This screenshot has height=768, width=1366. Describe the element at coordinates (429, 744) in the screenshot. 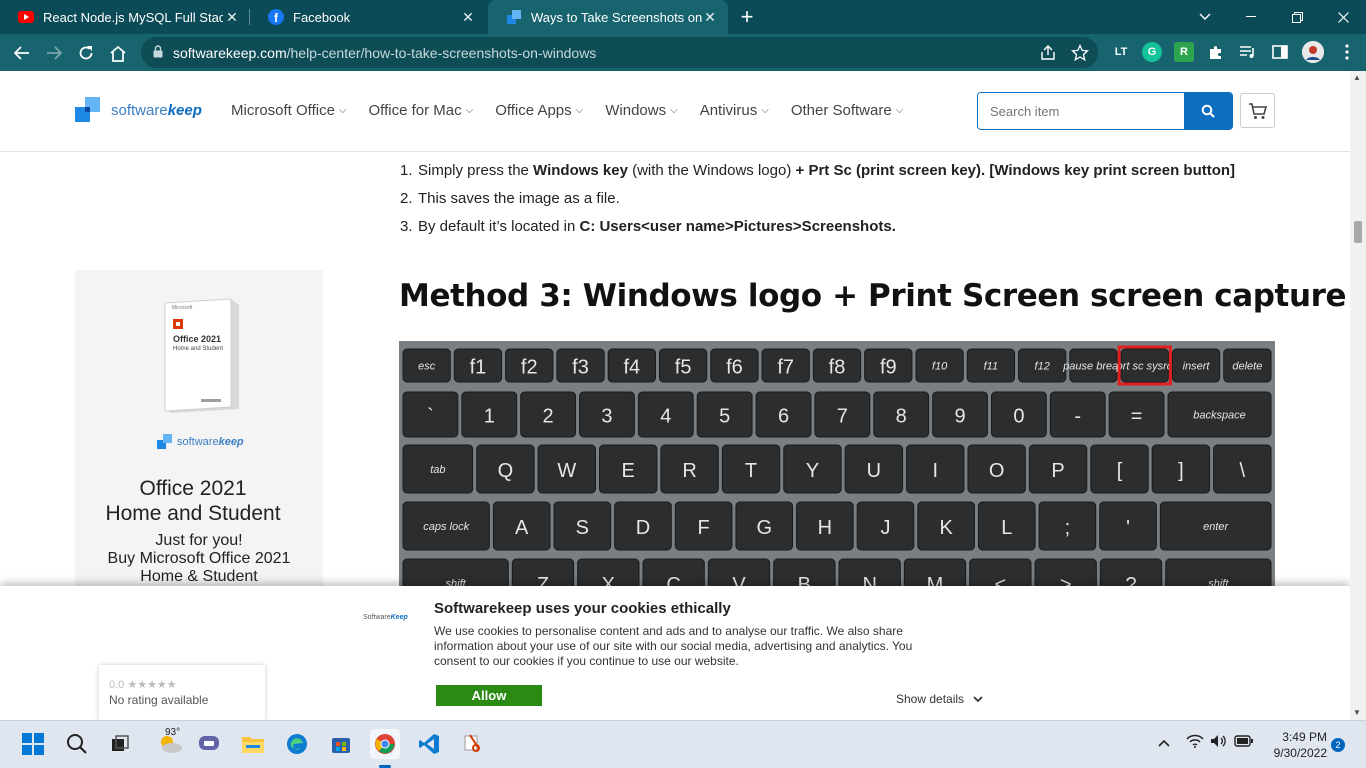

I see `vscode-button` at that location.